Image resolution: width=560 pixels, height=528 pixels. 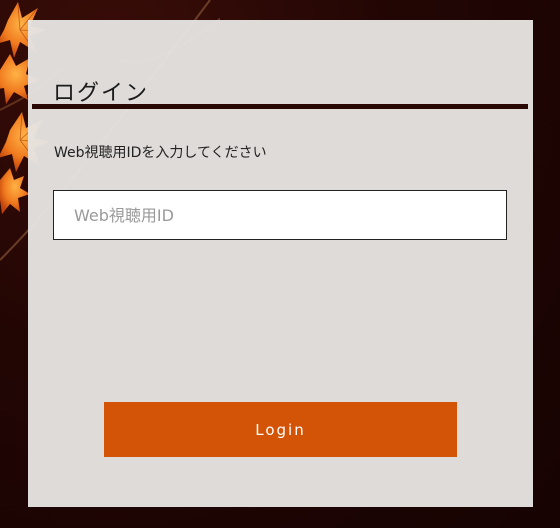 What do you see at coordinates (101, 93) in the screenshot?
I see `page-title: ログイン` at bounding box center [101, 93].